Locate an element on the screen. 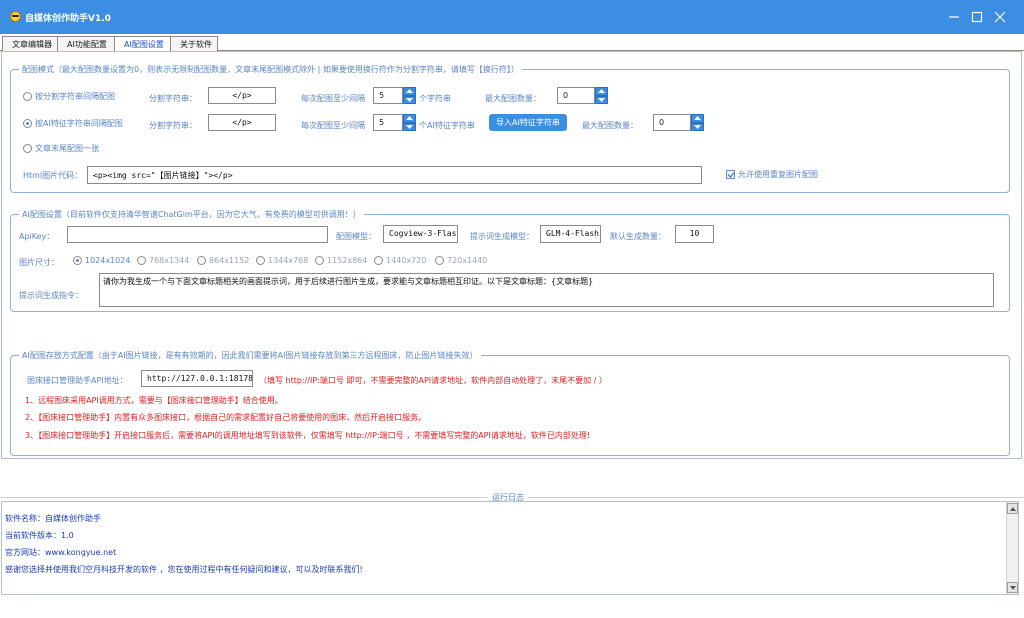 This screenshot has width=1024, height=618. api-address-label: 图床接口管理助手API地址： is located at coordinates (77, 380).